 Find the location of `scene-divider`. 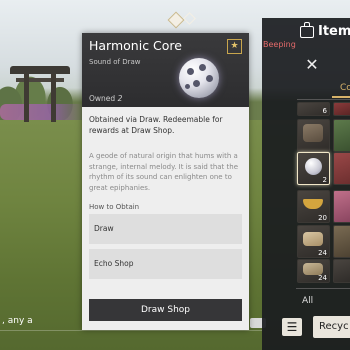

scene-divider is located at coordinates (131, 330).